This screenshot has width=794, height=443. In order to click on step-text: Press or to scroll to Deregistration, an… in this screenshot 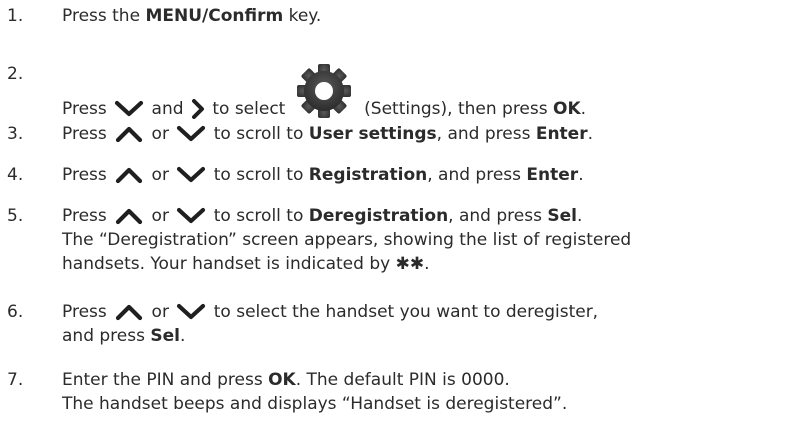, I will do `click(346, 240)`.